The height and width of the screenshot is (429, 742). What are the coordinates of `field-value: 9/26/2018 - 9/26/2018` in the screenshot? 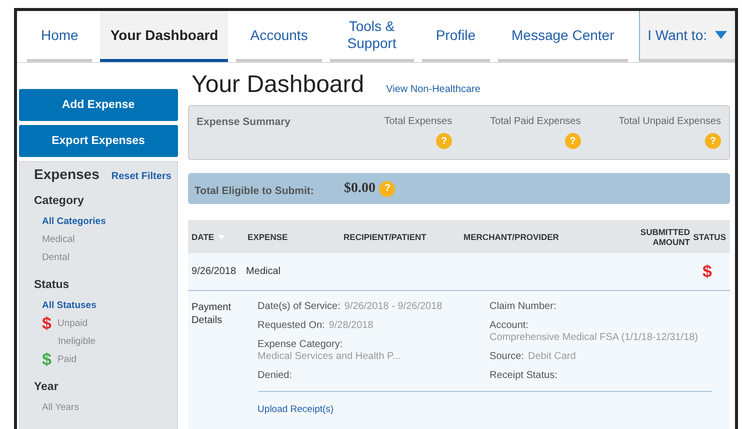 It's located at (393, 306).